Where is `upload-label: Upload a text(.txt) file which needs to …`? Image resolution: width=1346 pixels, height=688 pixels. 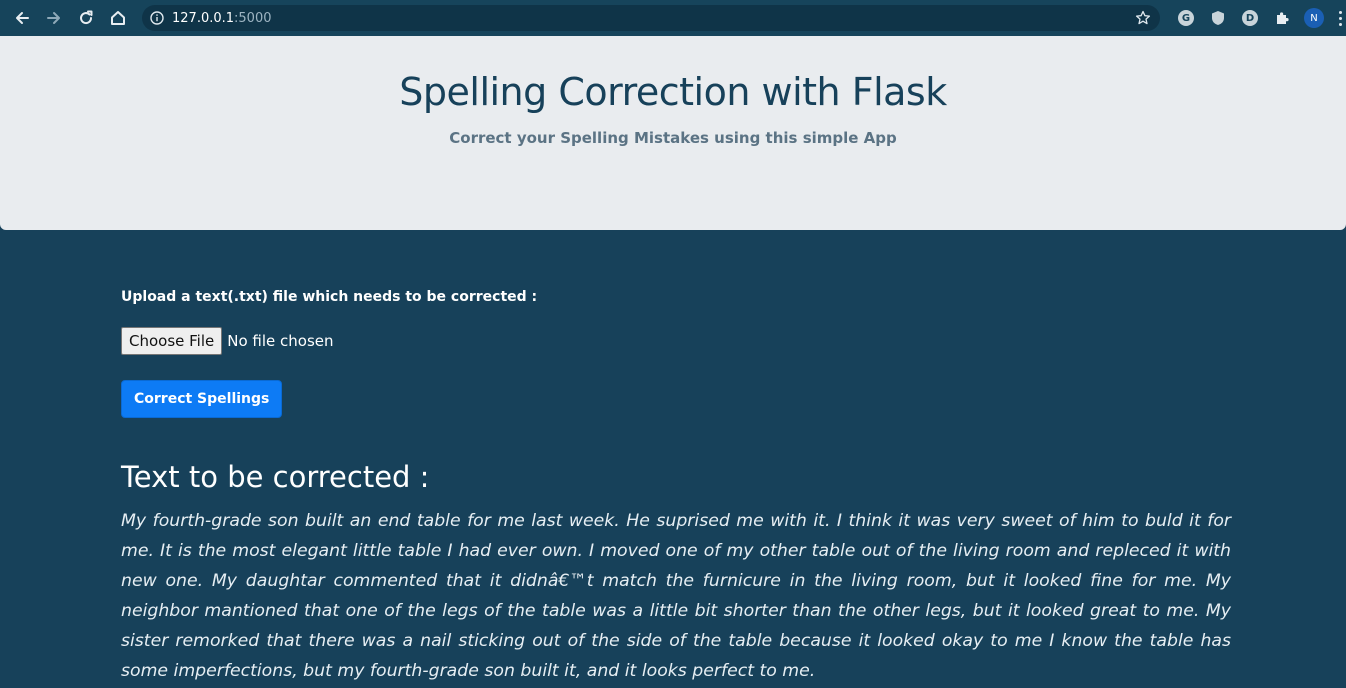
upload-label: Upload a text(.txt) file which needs to … is located at coordinates (329, 297).